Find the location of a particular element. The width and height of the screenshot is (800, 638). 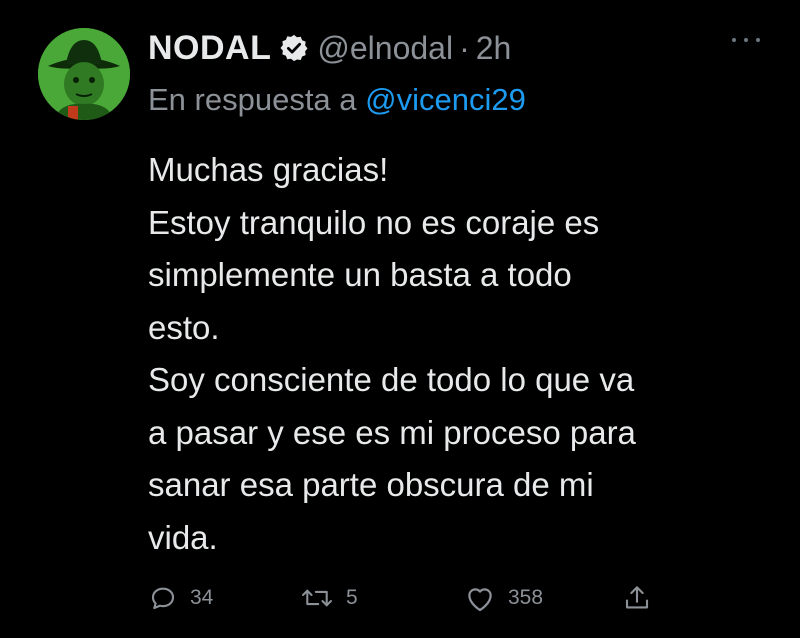

avatar is located at coordinates (84, 74).